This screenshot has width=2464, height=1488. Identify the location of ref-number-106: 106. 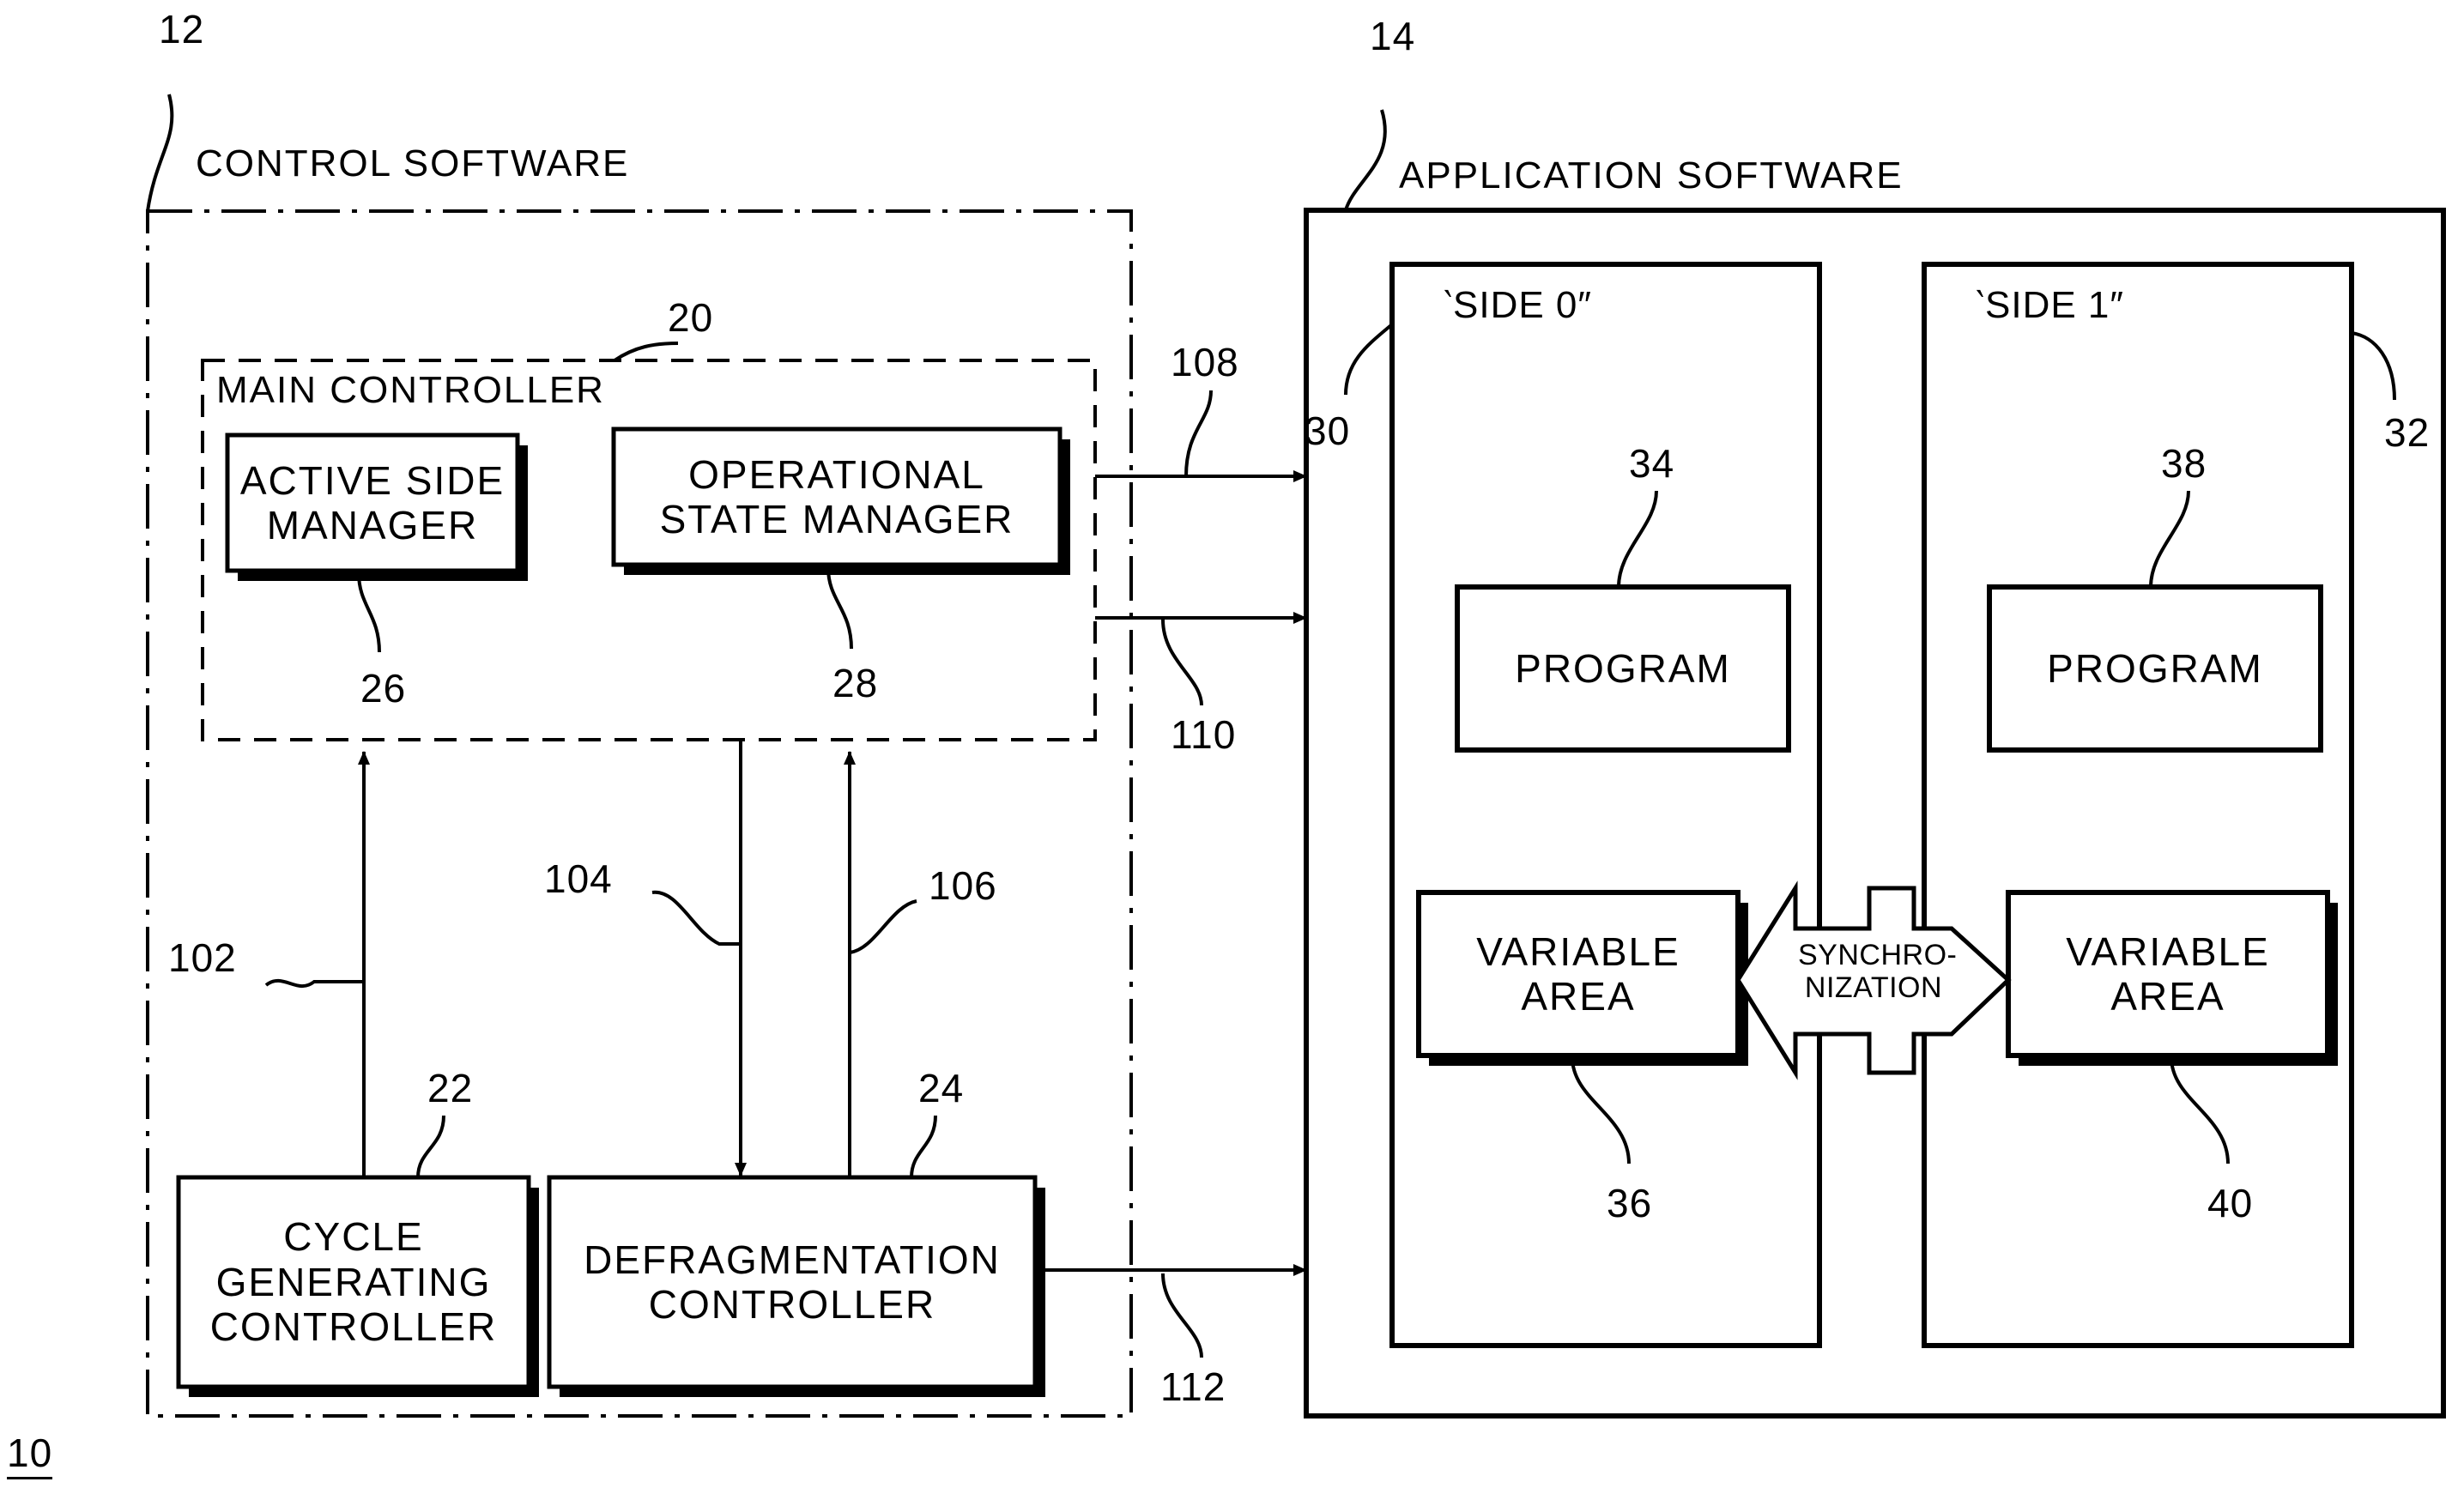
(963, 885).